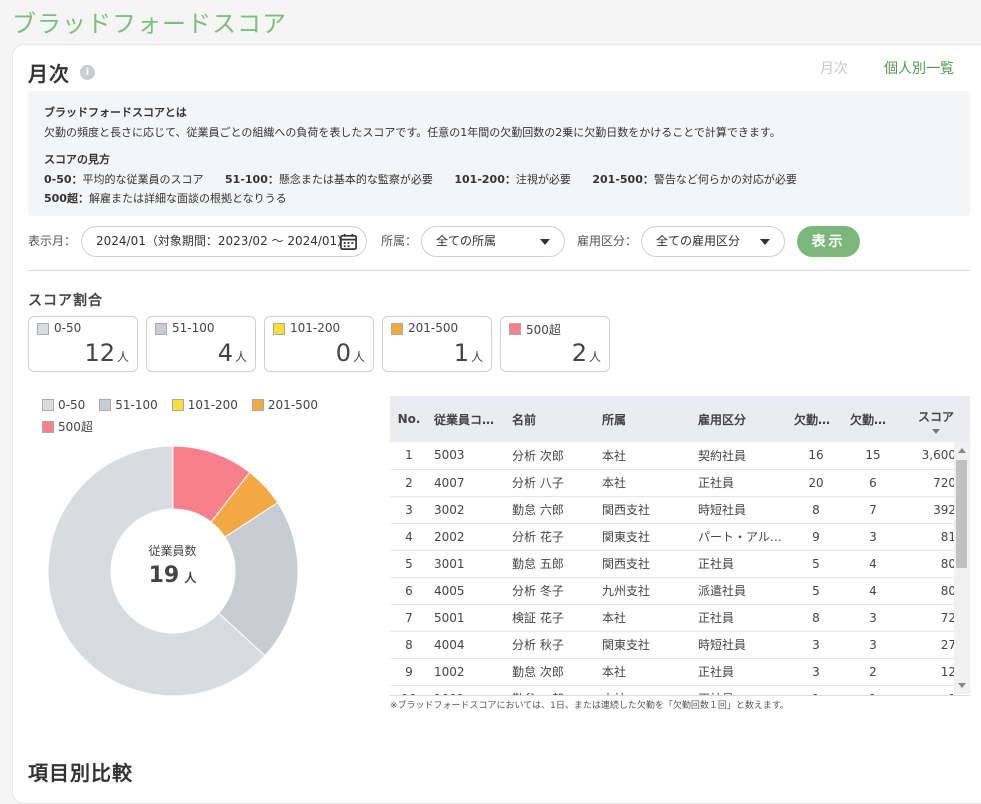 The height and width of the screenshot is (804, 981). Describe the element at coordinates (77, 159) in the screenshot. I see `legend-heading: スコアの見方` at that location.